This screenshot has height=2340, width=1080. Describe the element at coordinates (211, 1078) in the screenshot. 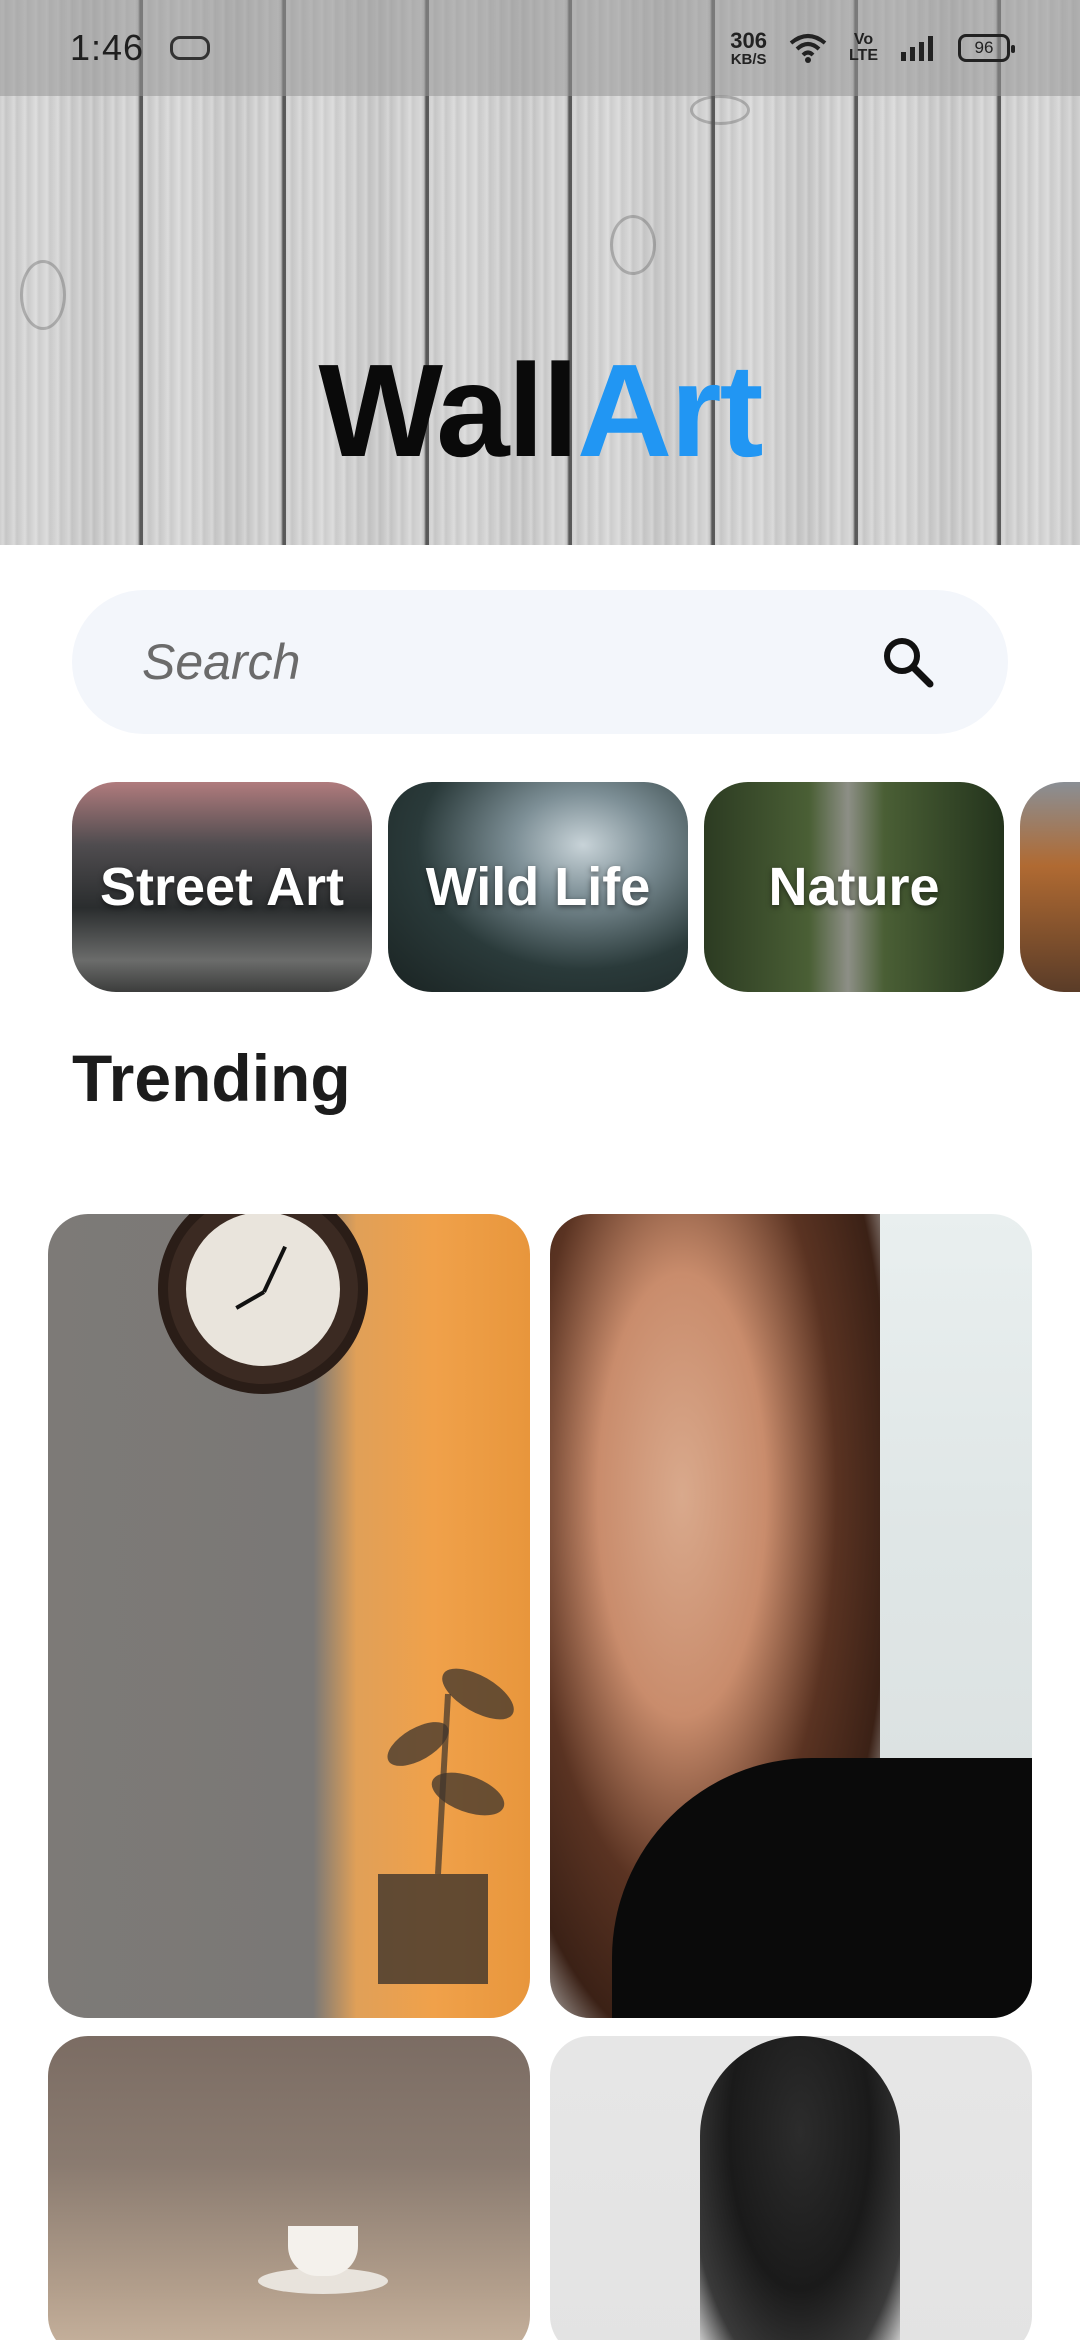

I see `trending-heading: Trending` at that location.